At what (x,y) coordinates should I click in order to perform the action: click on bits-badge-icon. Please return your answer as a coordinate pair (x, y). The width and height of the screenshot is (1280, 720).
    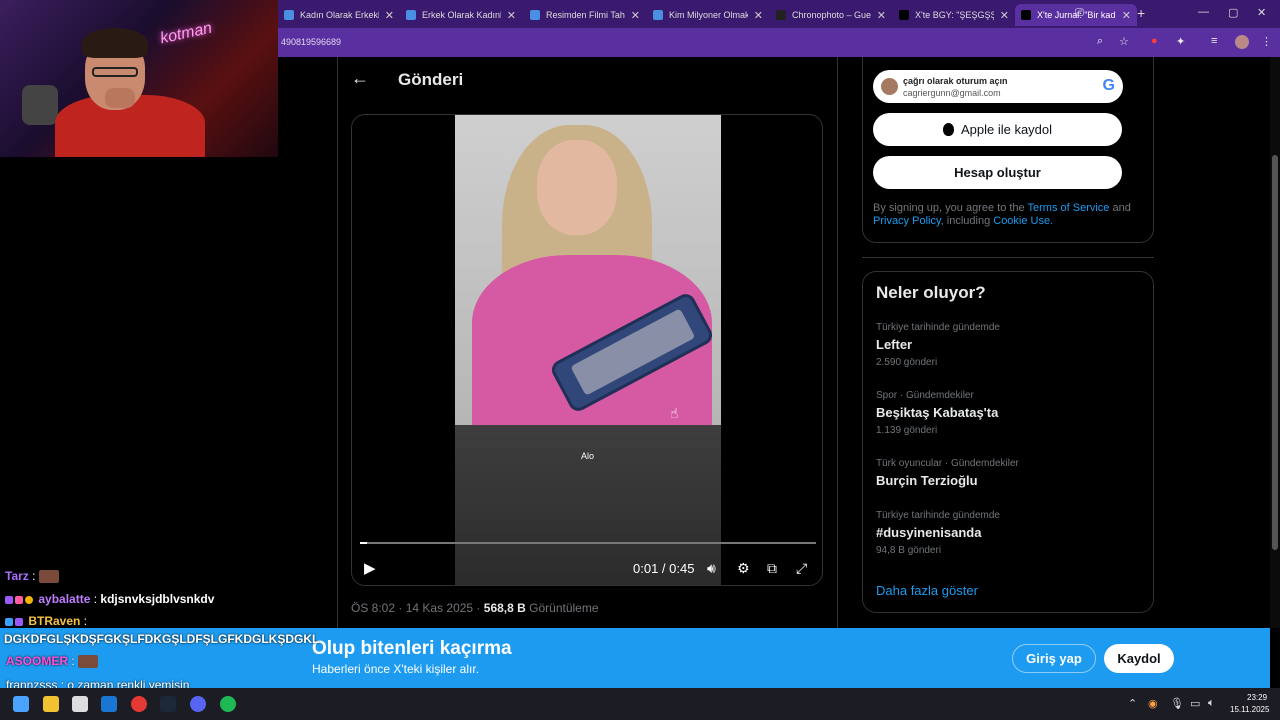
    Looking at the image, I should click on (29, 599).